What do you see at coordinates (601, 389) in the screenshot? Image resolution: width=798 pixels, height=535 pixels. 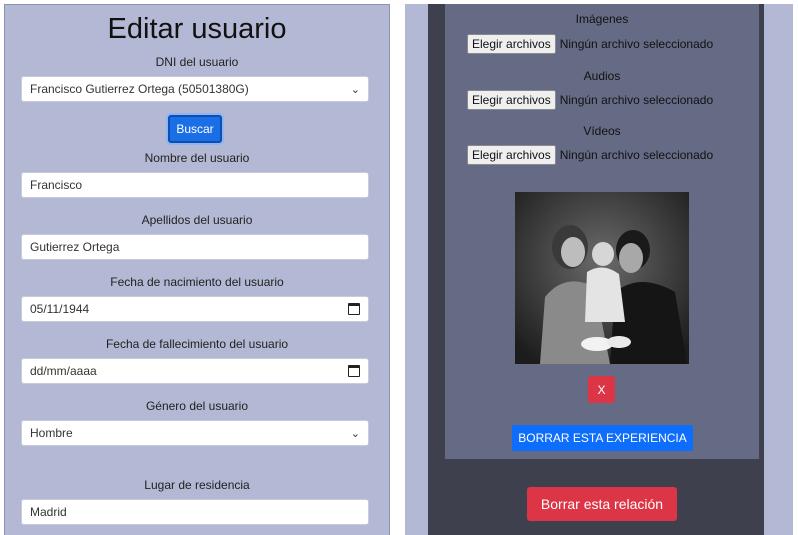 I see `remove-photo-button: X` at bounding box center [601, 389].